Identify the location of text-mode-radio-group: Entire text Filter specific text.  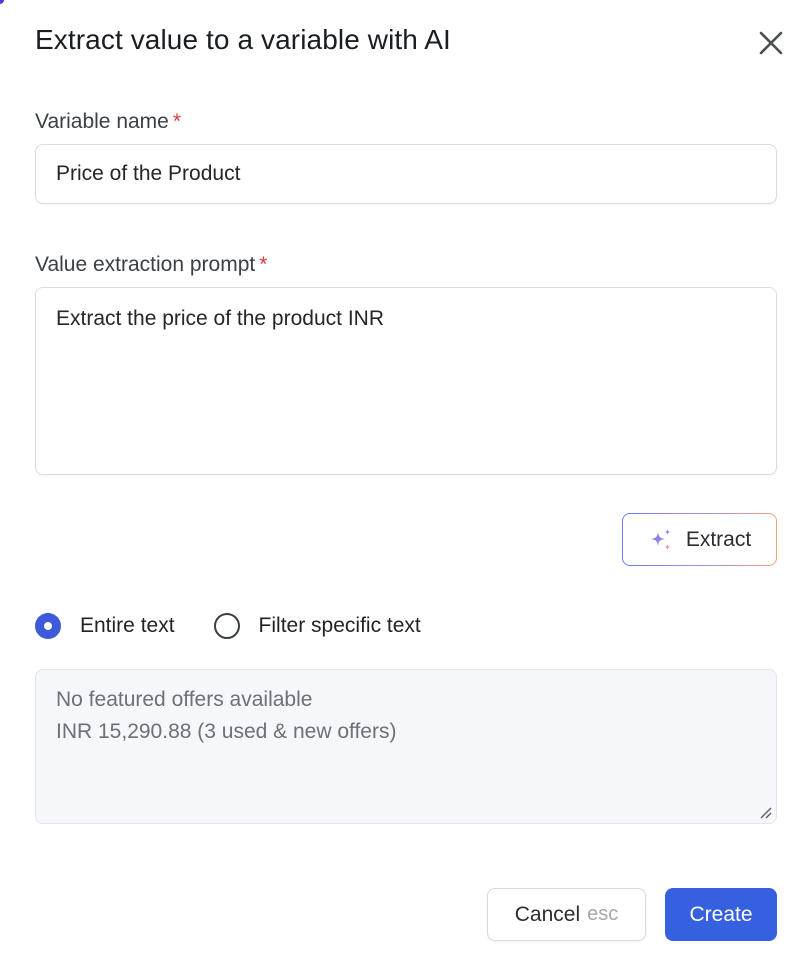
(228, 626).